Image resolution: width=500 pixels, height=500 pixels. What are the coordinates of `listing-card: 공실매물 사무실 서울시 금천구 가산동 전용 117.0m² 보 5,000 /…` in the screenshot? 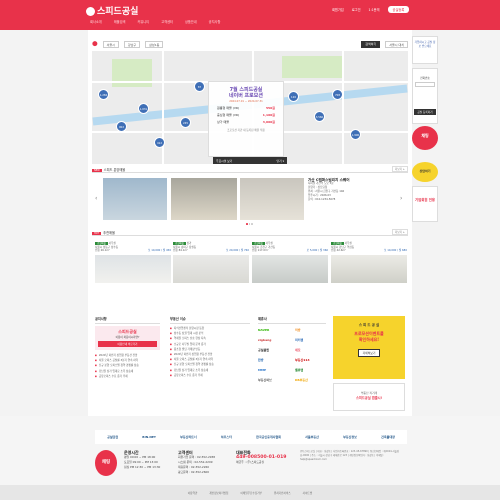 It's located at (290, 267).